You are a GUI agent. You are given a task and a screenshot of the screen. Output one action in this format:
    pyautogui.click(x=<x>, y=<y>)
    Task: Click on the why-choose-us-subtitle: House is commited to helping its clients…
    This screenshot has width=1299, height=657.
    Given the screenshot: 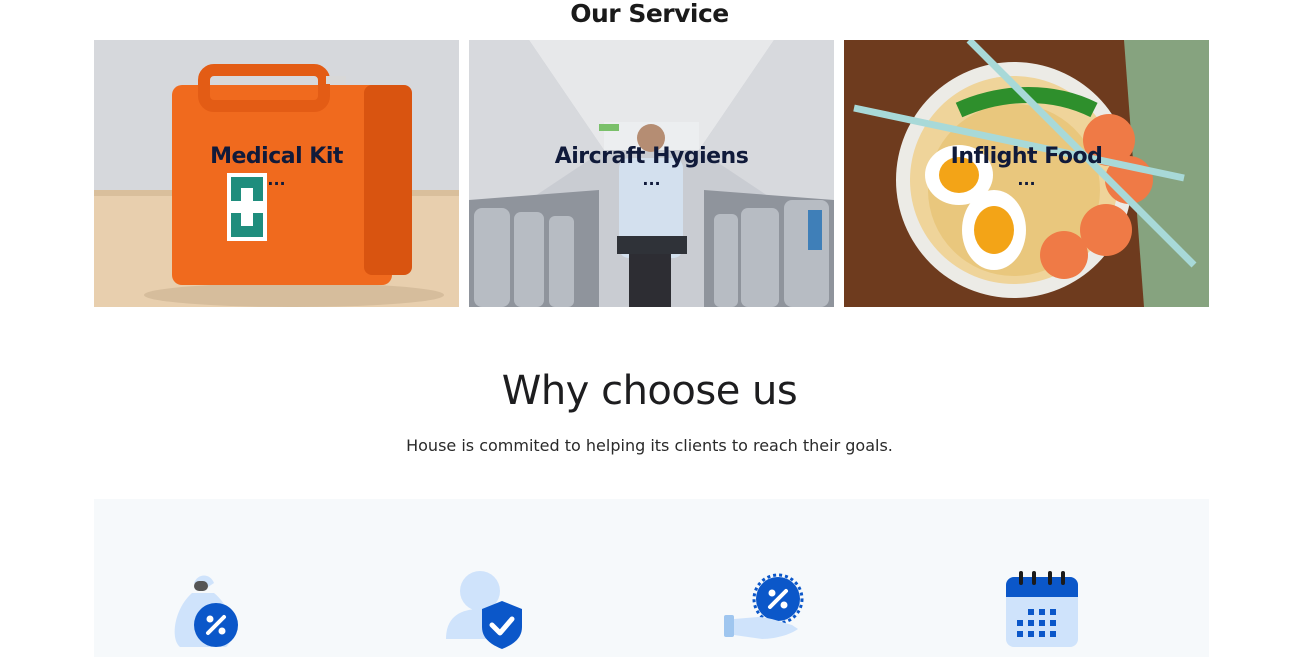 What is the action you would take?
    pyautogui.click(x=649, y=445)
    